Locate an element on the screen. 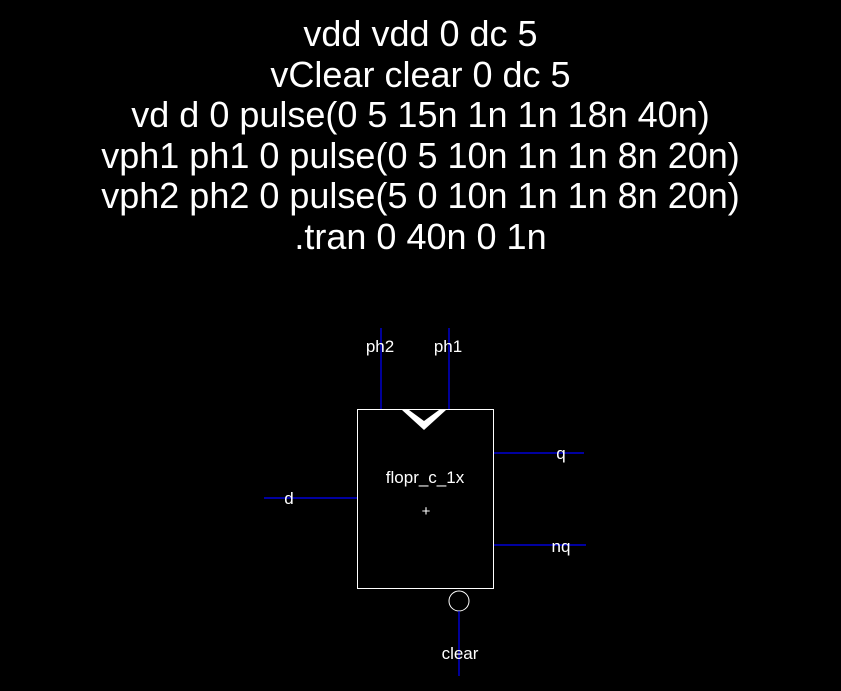  pin-label-nq: nq is located at coordinates (561, 546).